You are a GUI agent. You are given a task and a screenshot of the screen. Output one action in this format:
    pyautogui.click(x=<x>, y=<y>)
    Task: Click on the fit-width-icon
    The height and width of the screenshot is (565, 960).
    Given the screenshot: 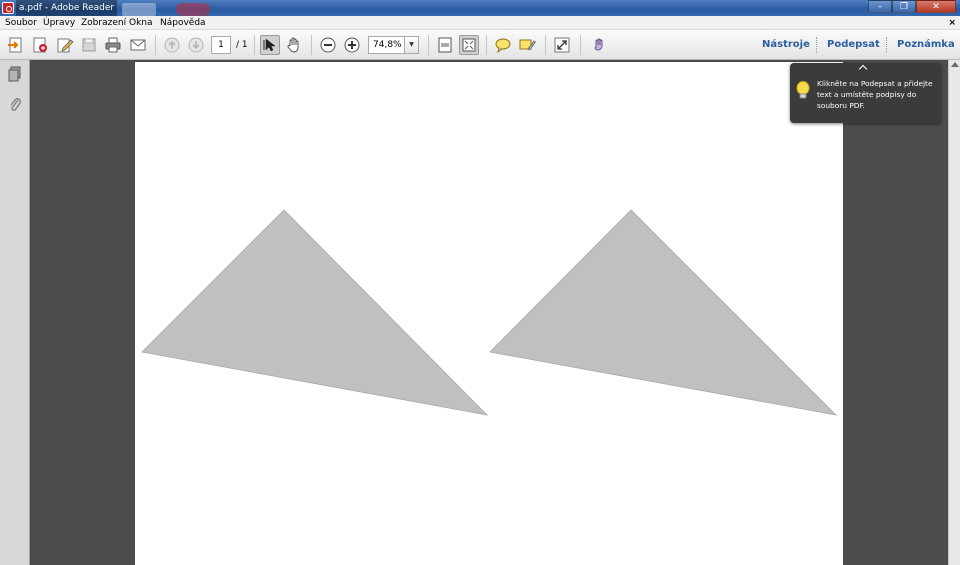 What is the action you would take?
    pyautogui.click(x=445, y=45)
    